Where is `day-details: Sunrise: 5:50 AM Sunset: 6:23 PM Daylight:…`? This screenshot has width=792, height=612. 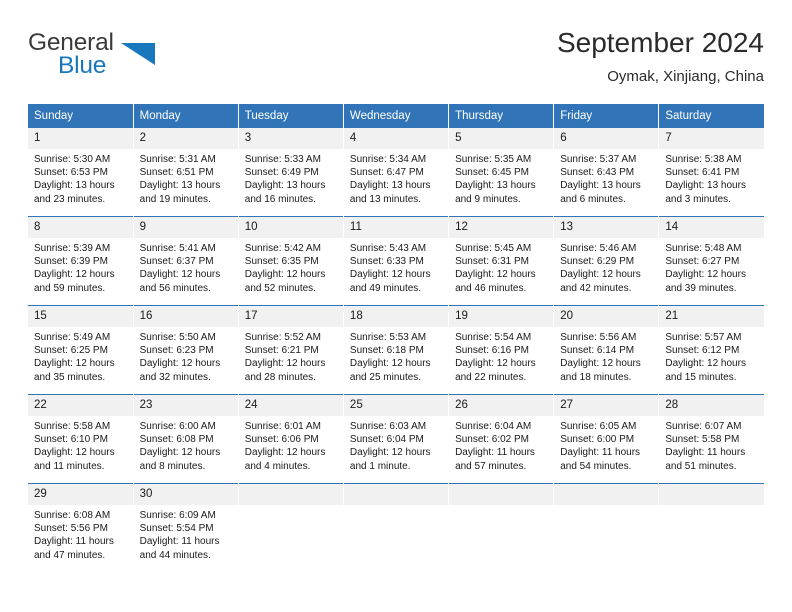 day-details: Sunrise: 5:50 AM Sunset: 6:23 PM Daylight:… is located at coordinates (186, 355).